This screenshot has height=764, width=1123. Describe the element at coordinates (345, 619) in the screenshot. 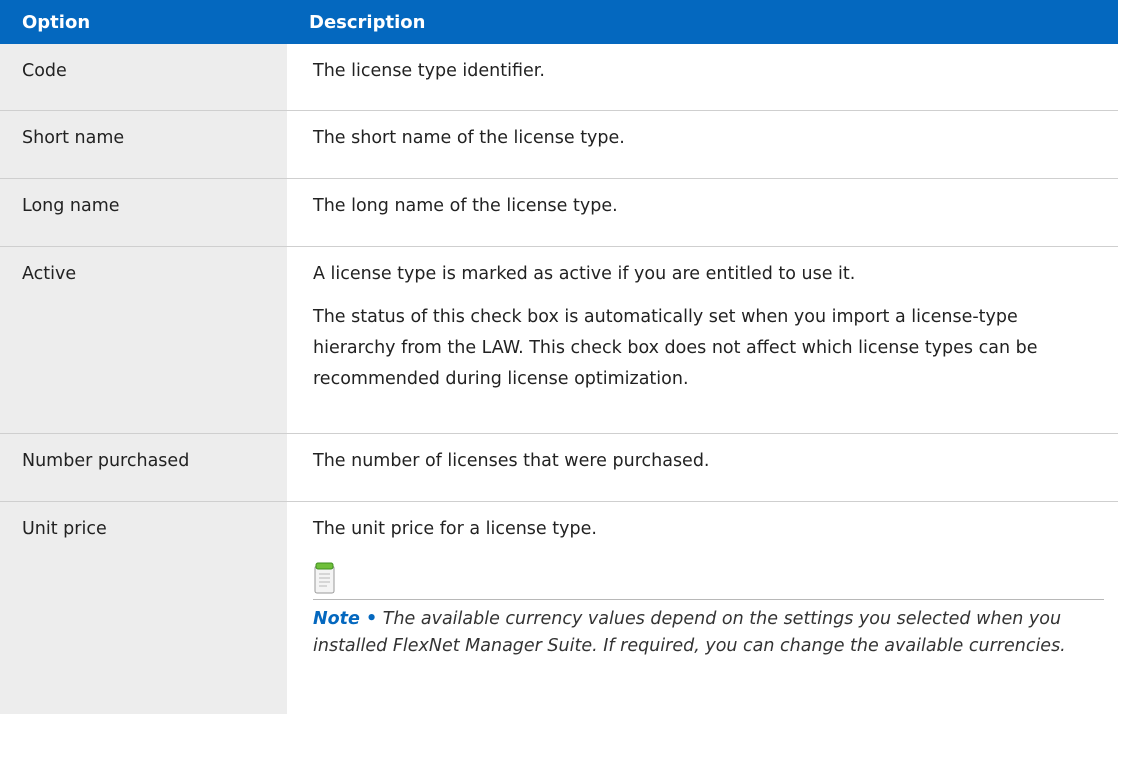

I see `note-label: Note •` at that location.